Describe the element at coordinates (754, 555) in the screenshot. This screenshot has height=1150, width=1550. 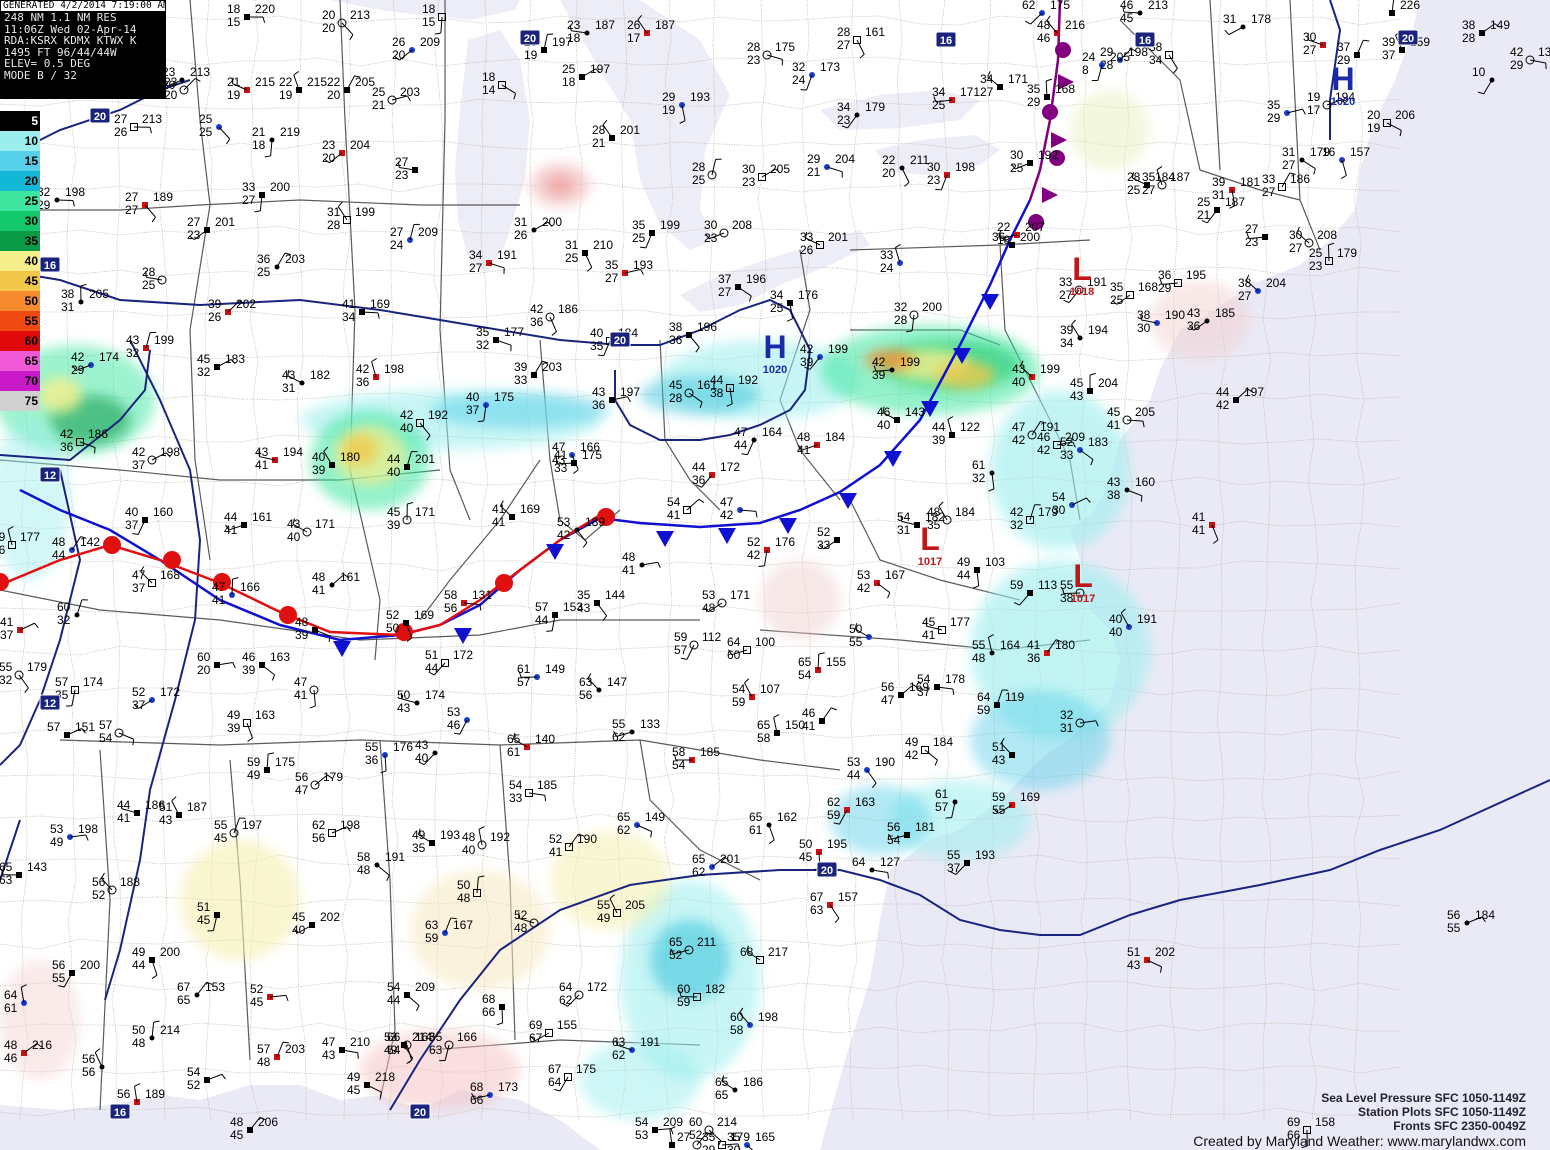
I see `station-dewpoint: 42` at that location.